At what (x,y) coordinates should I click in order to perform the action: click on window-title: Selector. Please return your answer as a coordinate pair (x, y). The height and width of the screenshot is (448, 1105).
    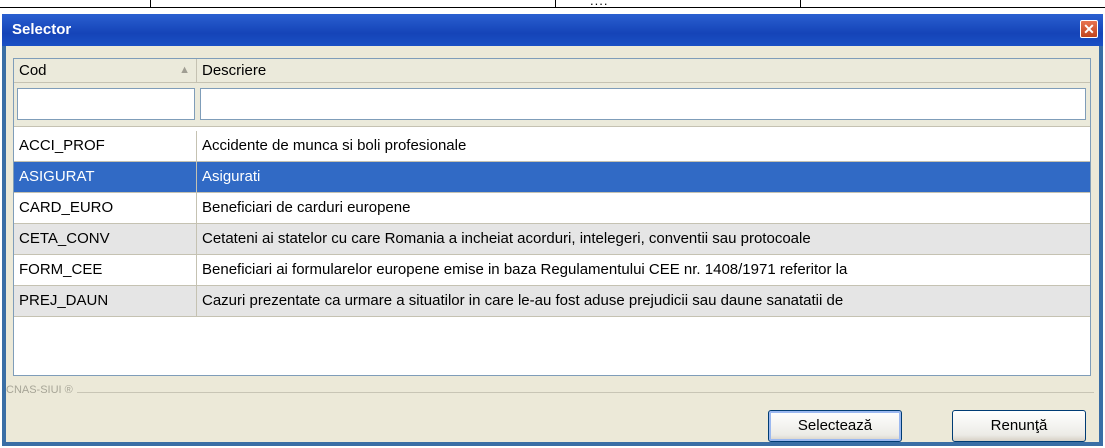
    Looking at the image, I should click on (42, 29).